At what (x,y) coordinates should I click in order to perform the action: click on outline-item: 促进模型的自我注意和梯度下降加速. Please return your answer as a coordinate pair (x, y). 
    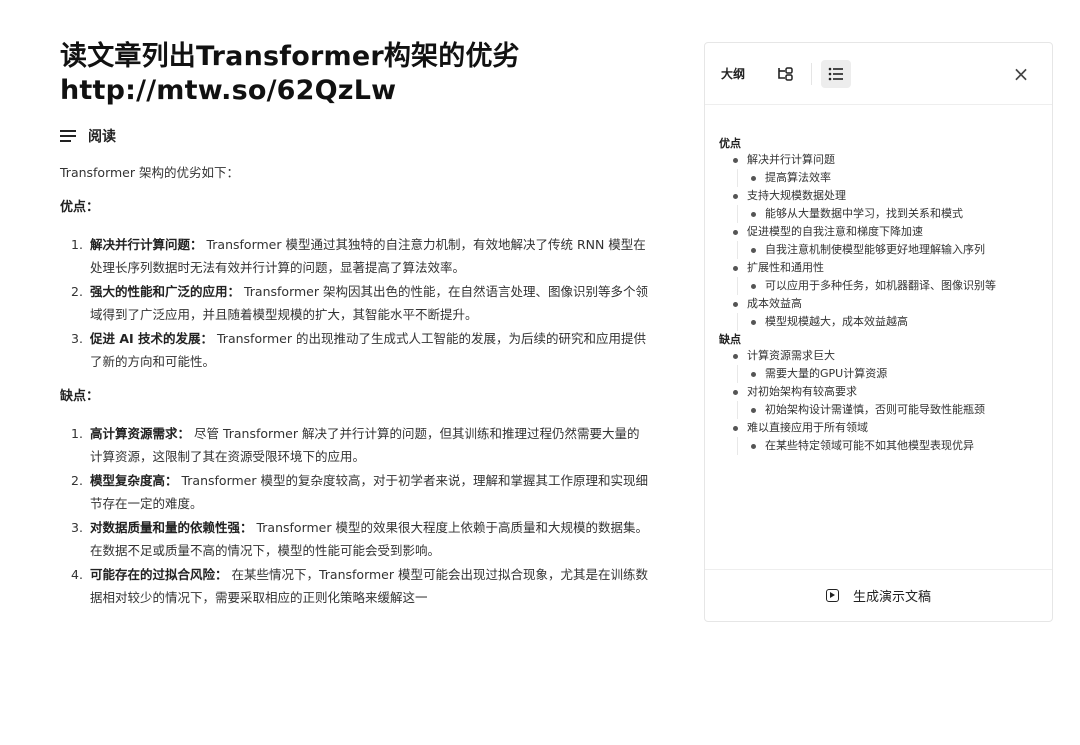
    Looking at the image, I should click on (882, 232).